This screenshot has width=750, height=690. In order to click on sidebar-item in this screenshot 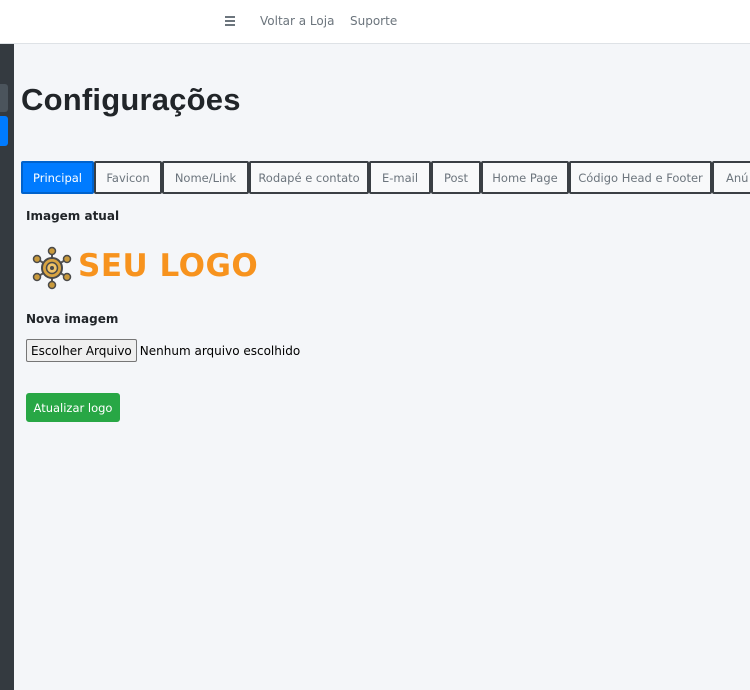, I will do `click(4, 98)`.